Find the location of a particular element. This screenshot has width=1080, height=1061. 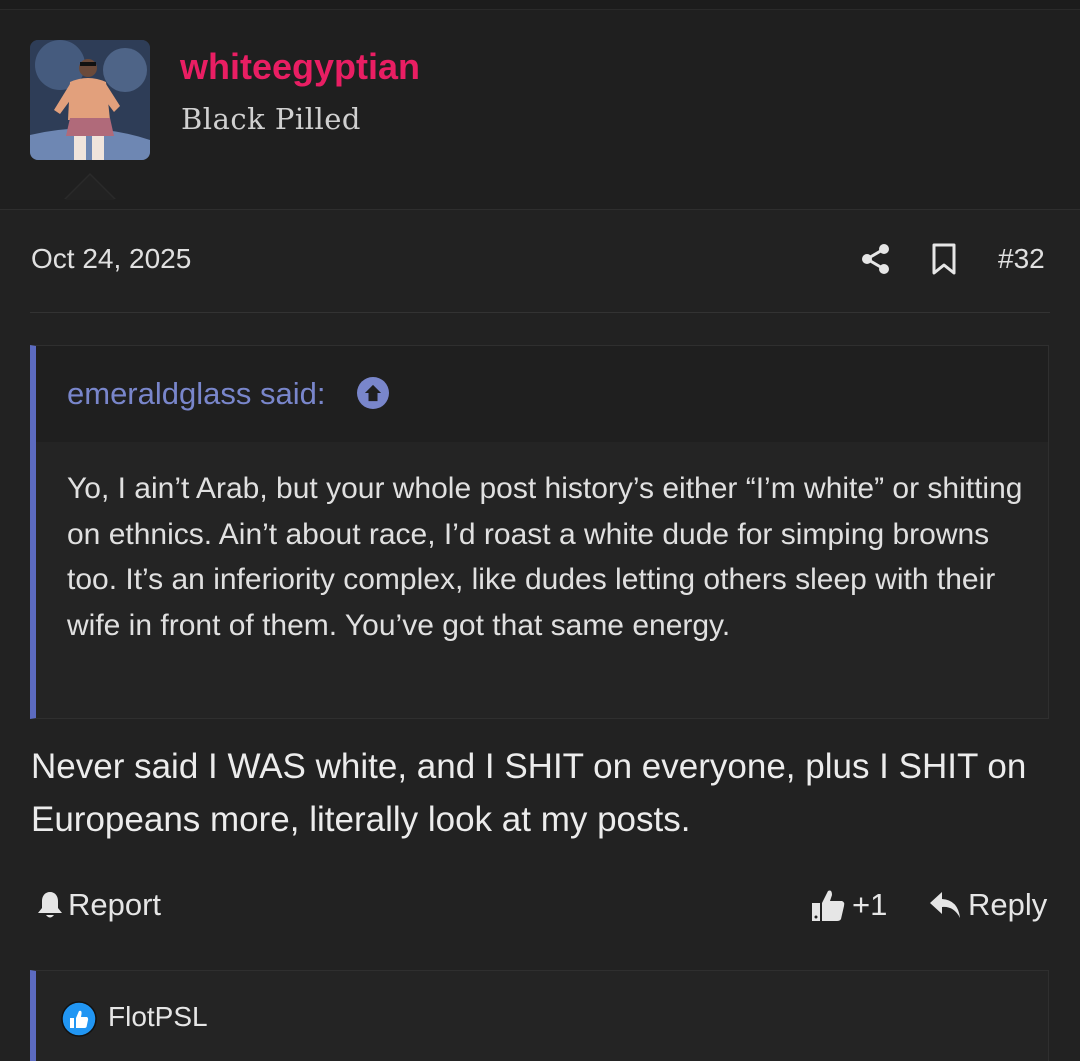

reply-arrow-icon is located at coordinates (945, 905).